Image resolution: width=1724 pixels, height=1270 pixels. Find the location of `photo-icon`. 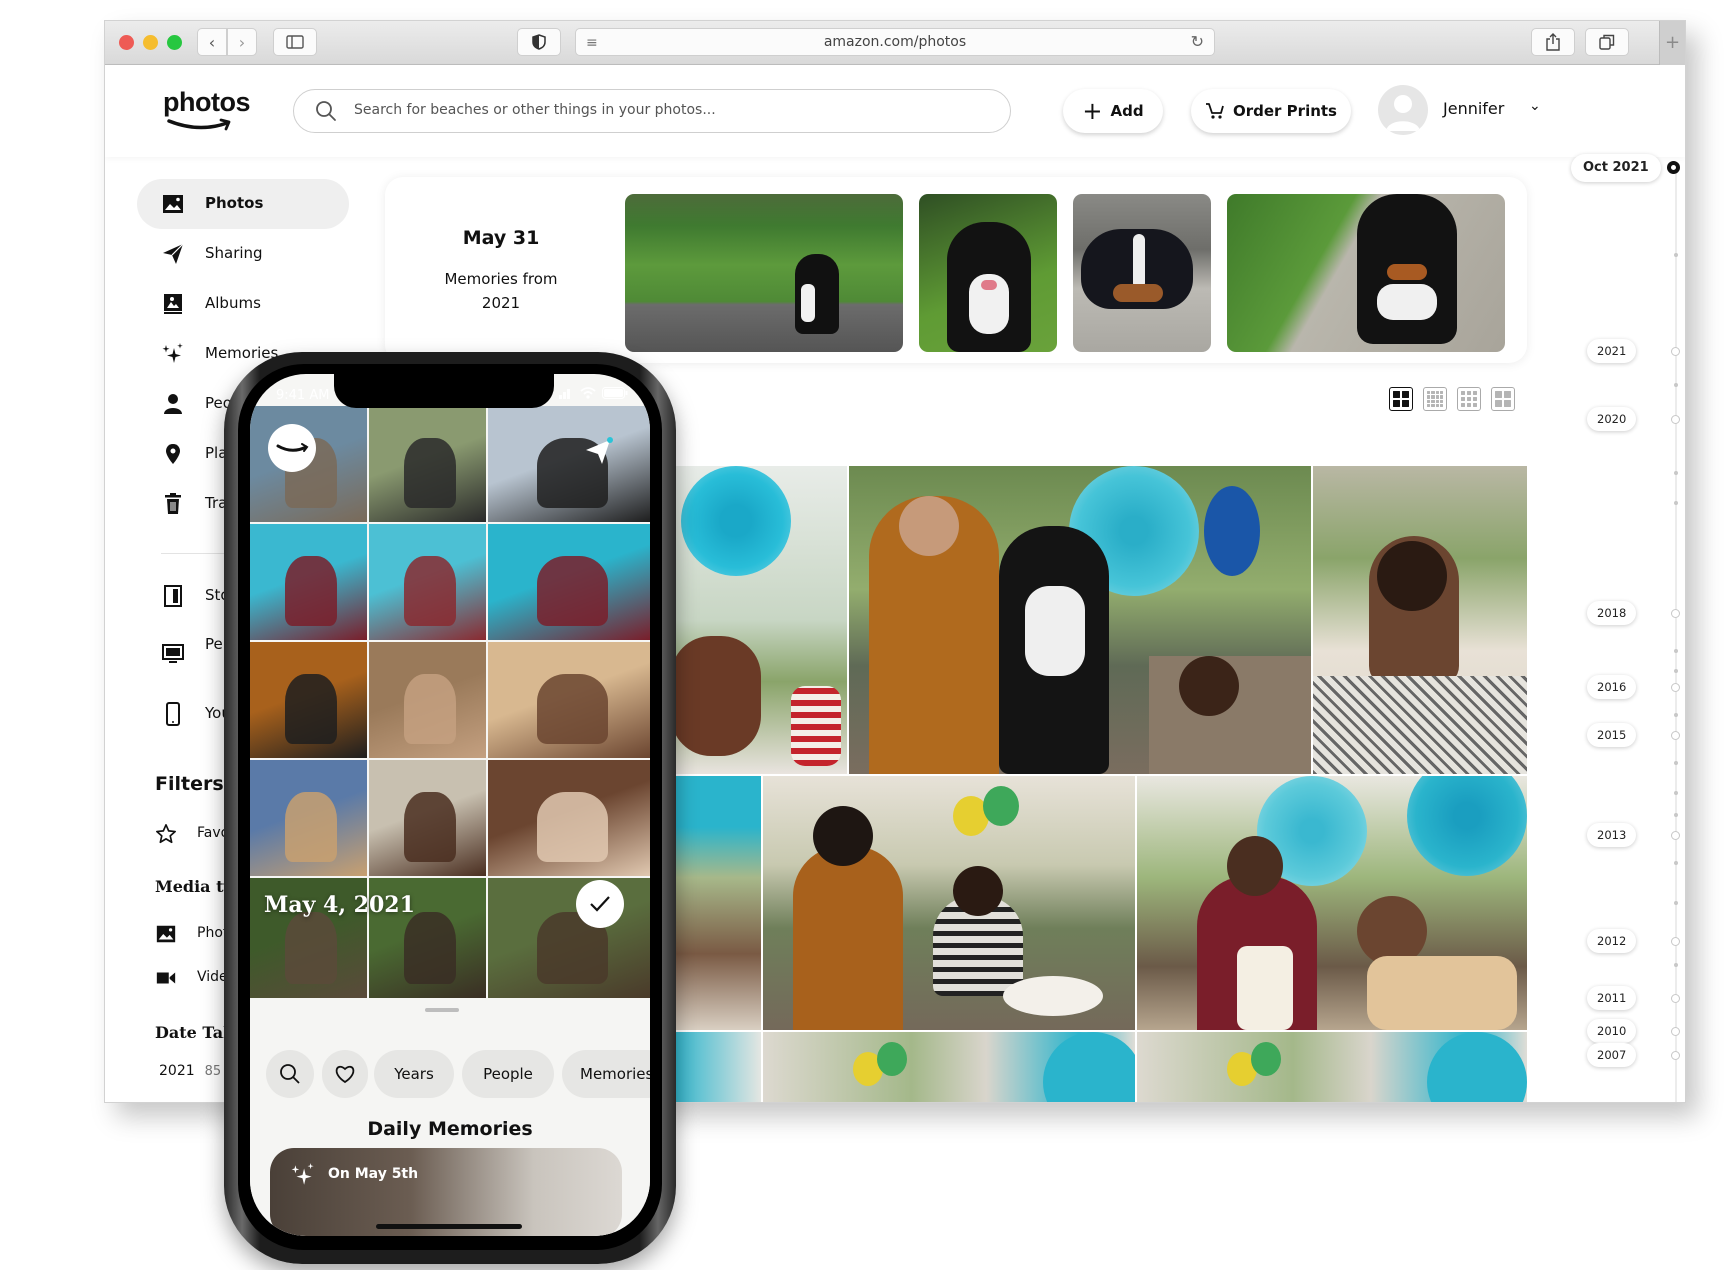

photo-icon is located at coordinates (166, 934).